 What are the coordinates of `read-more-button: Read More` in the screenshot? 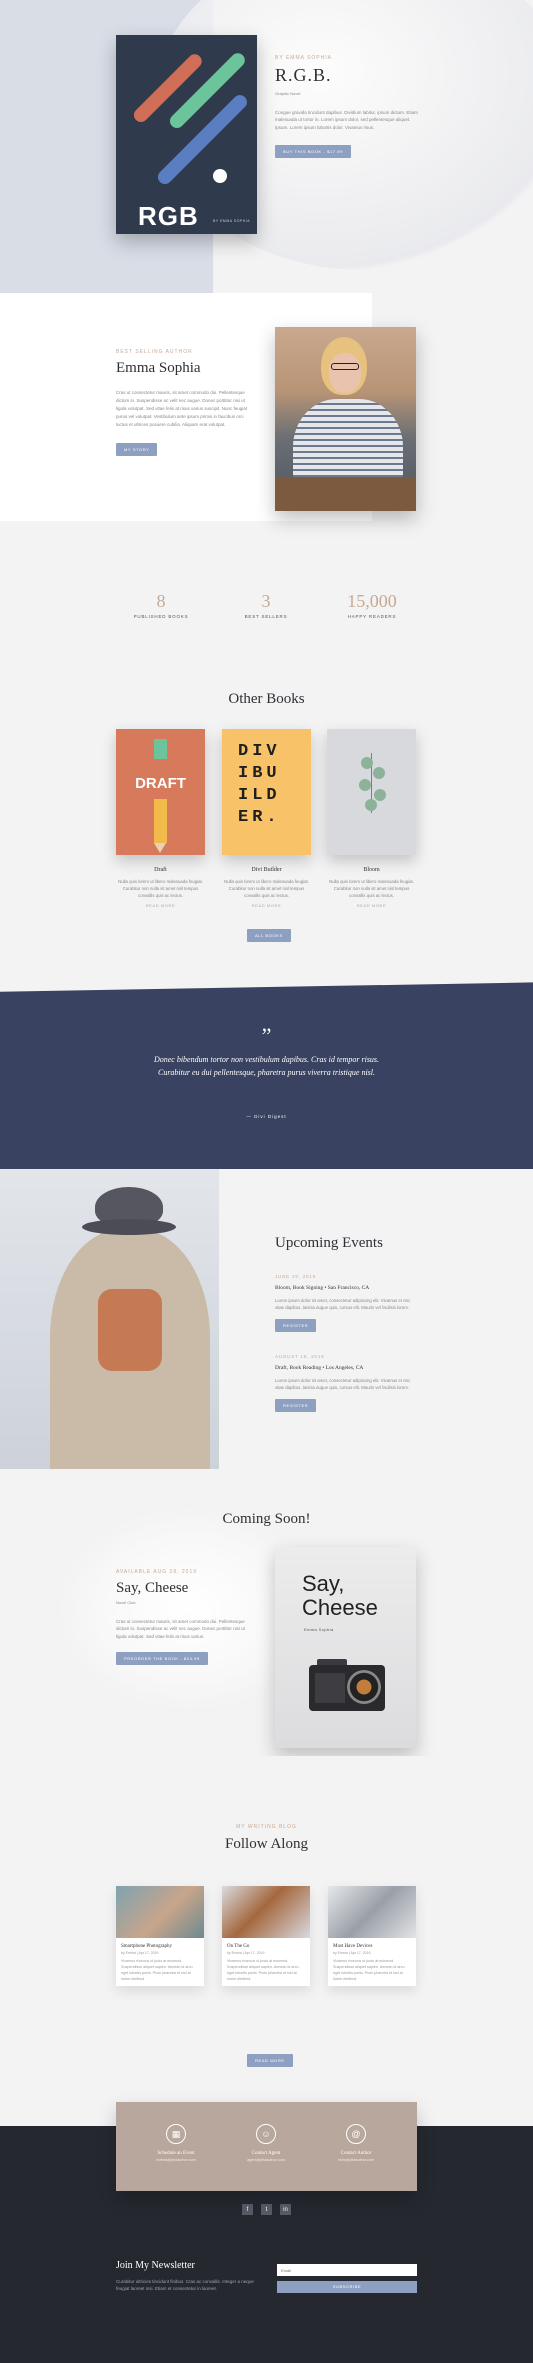 It's located at (270, 2060).